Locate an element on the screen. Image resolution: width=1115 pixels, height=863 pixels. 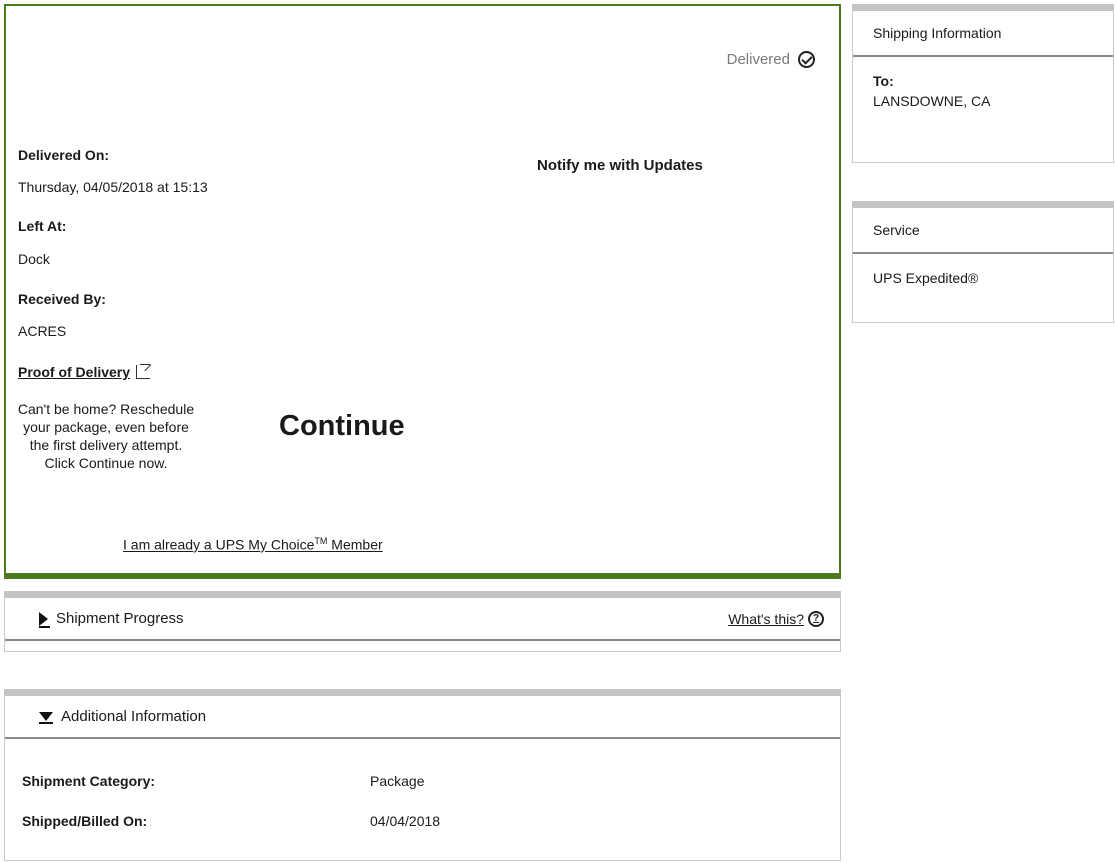
shipment-progress-title: Shipment Progress is located at coordinates (120, 618).